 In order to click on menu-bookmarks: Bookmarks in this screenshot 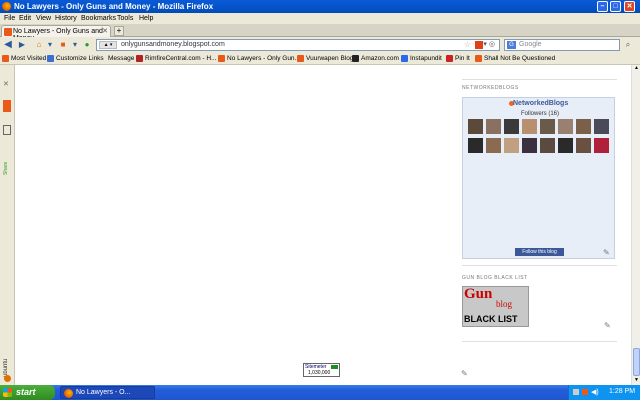, I will do `click(98, 18)`.